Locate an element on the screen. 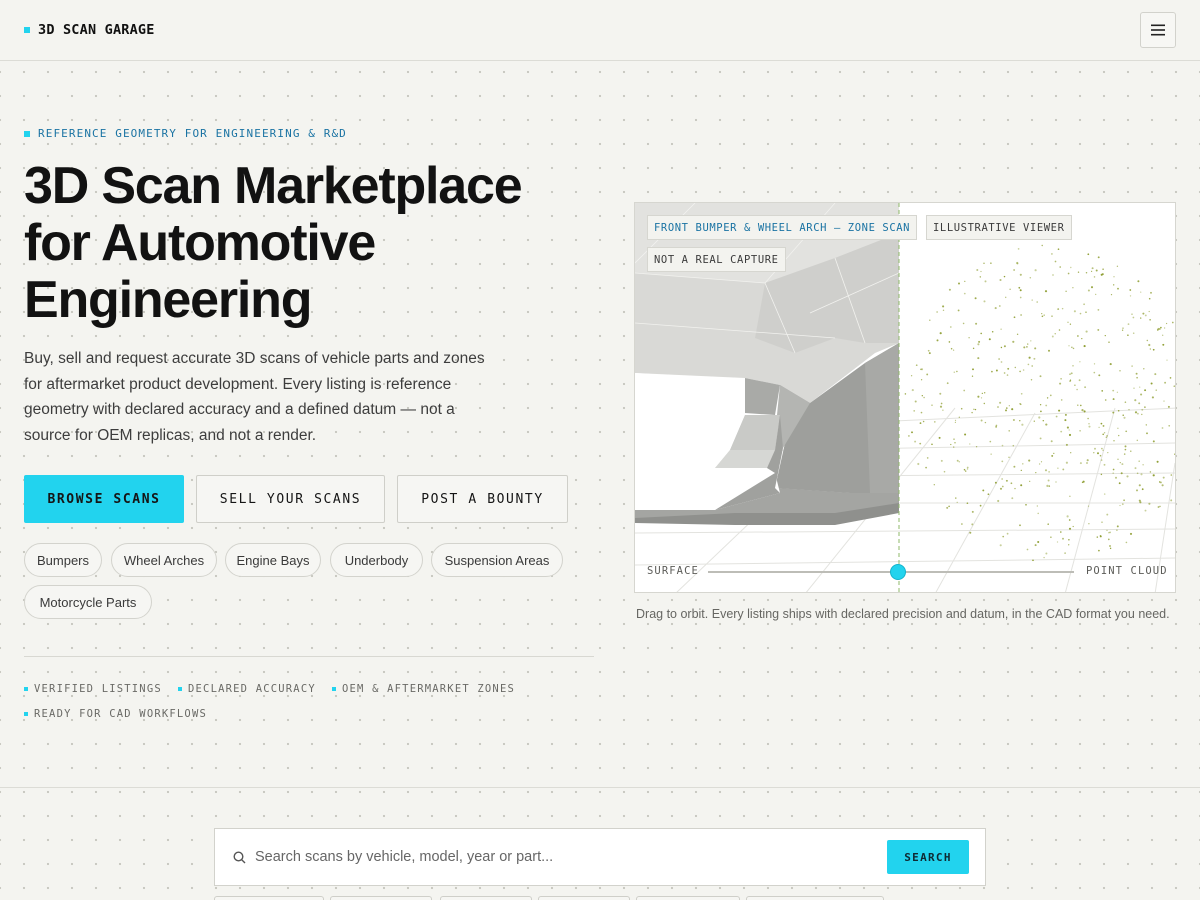 The width and height of the screenshot is (1200, 900). search-input is located at coordinates (565, 857).